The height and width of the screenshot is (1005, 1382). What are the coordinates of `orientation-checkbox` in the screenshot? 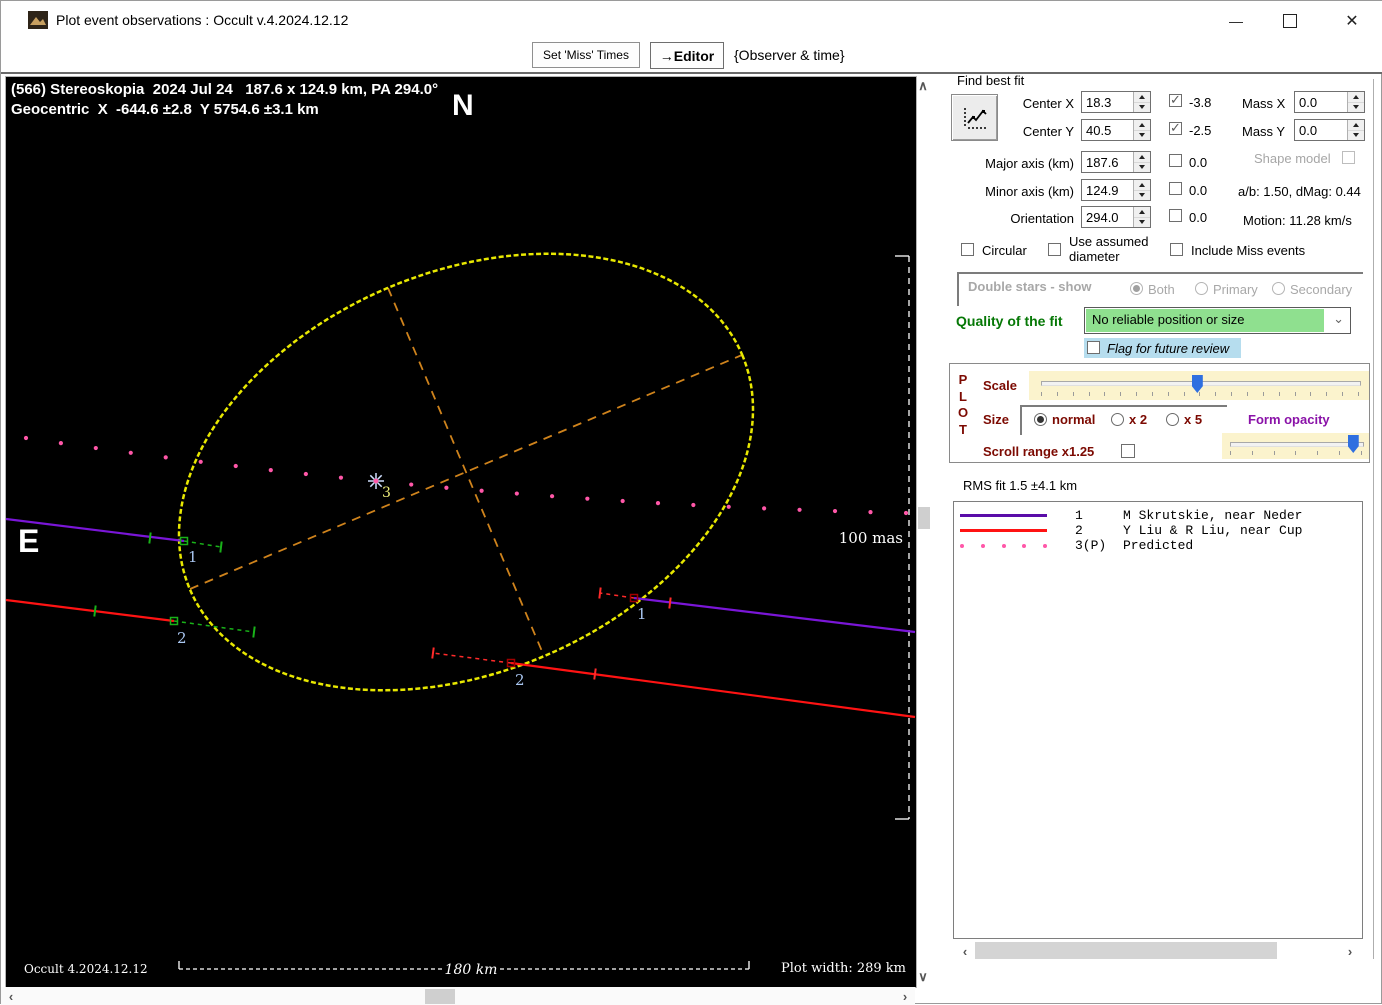 It's located at (1175, 215).